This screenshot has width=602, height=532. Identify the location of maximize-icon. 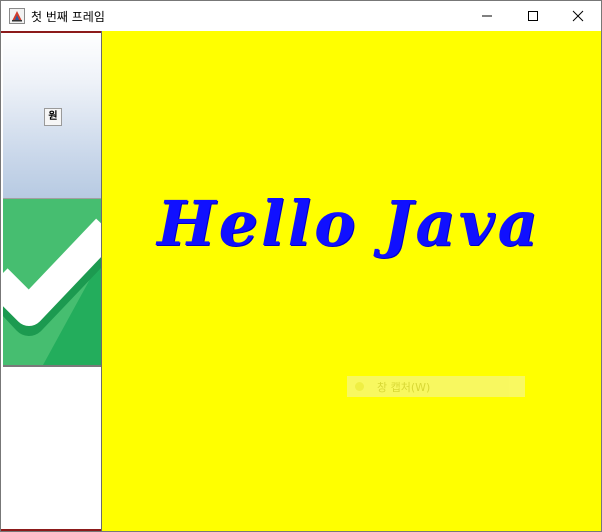
(533, 16).